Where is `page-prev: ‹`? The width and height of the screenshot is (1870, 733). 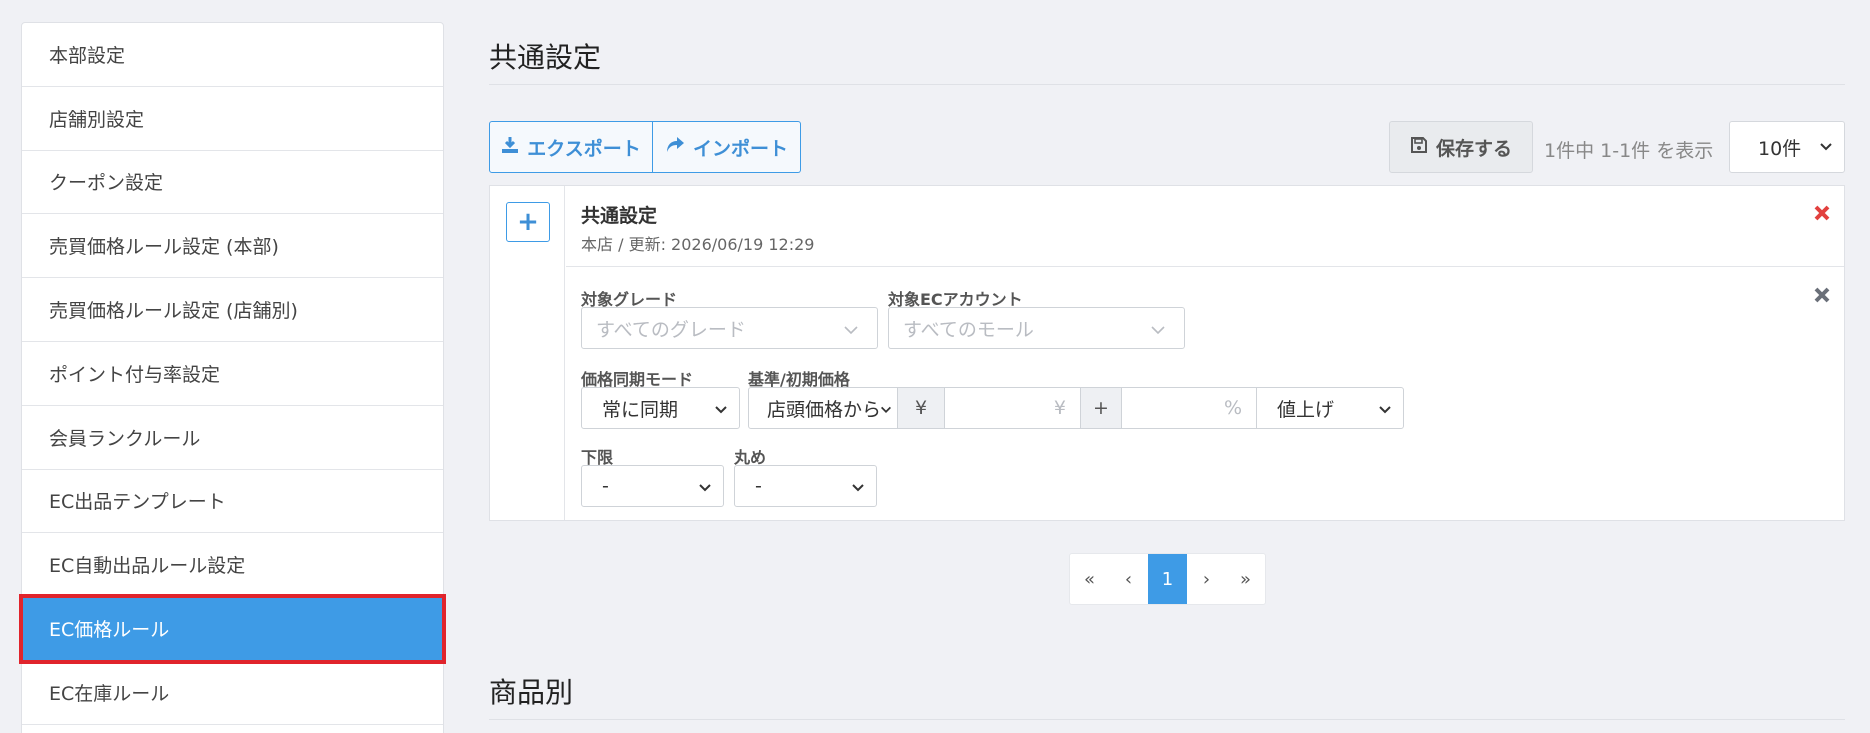 page-prev: ‹ is located at coordinates (1128, 579).